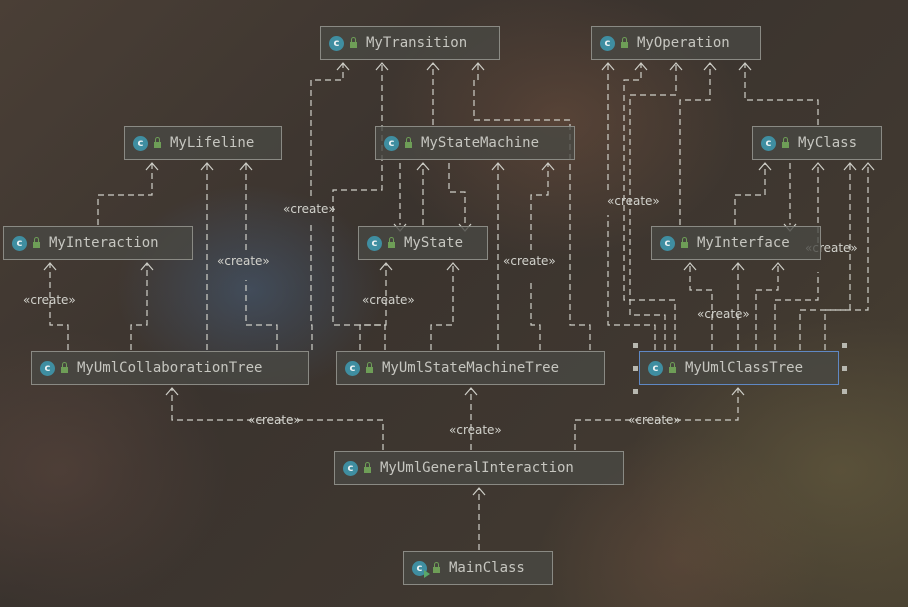 The width and height of the screenshot is (908, 607). I want to click on class-name: MyInteraction, so click(104, 243).